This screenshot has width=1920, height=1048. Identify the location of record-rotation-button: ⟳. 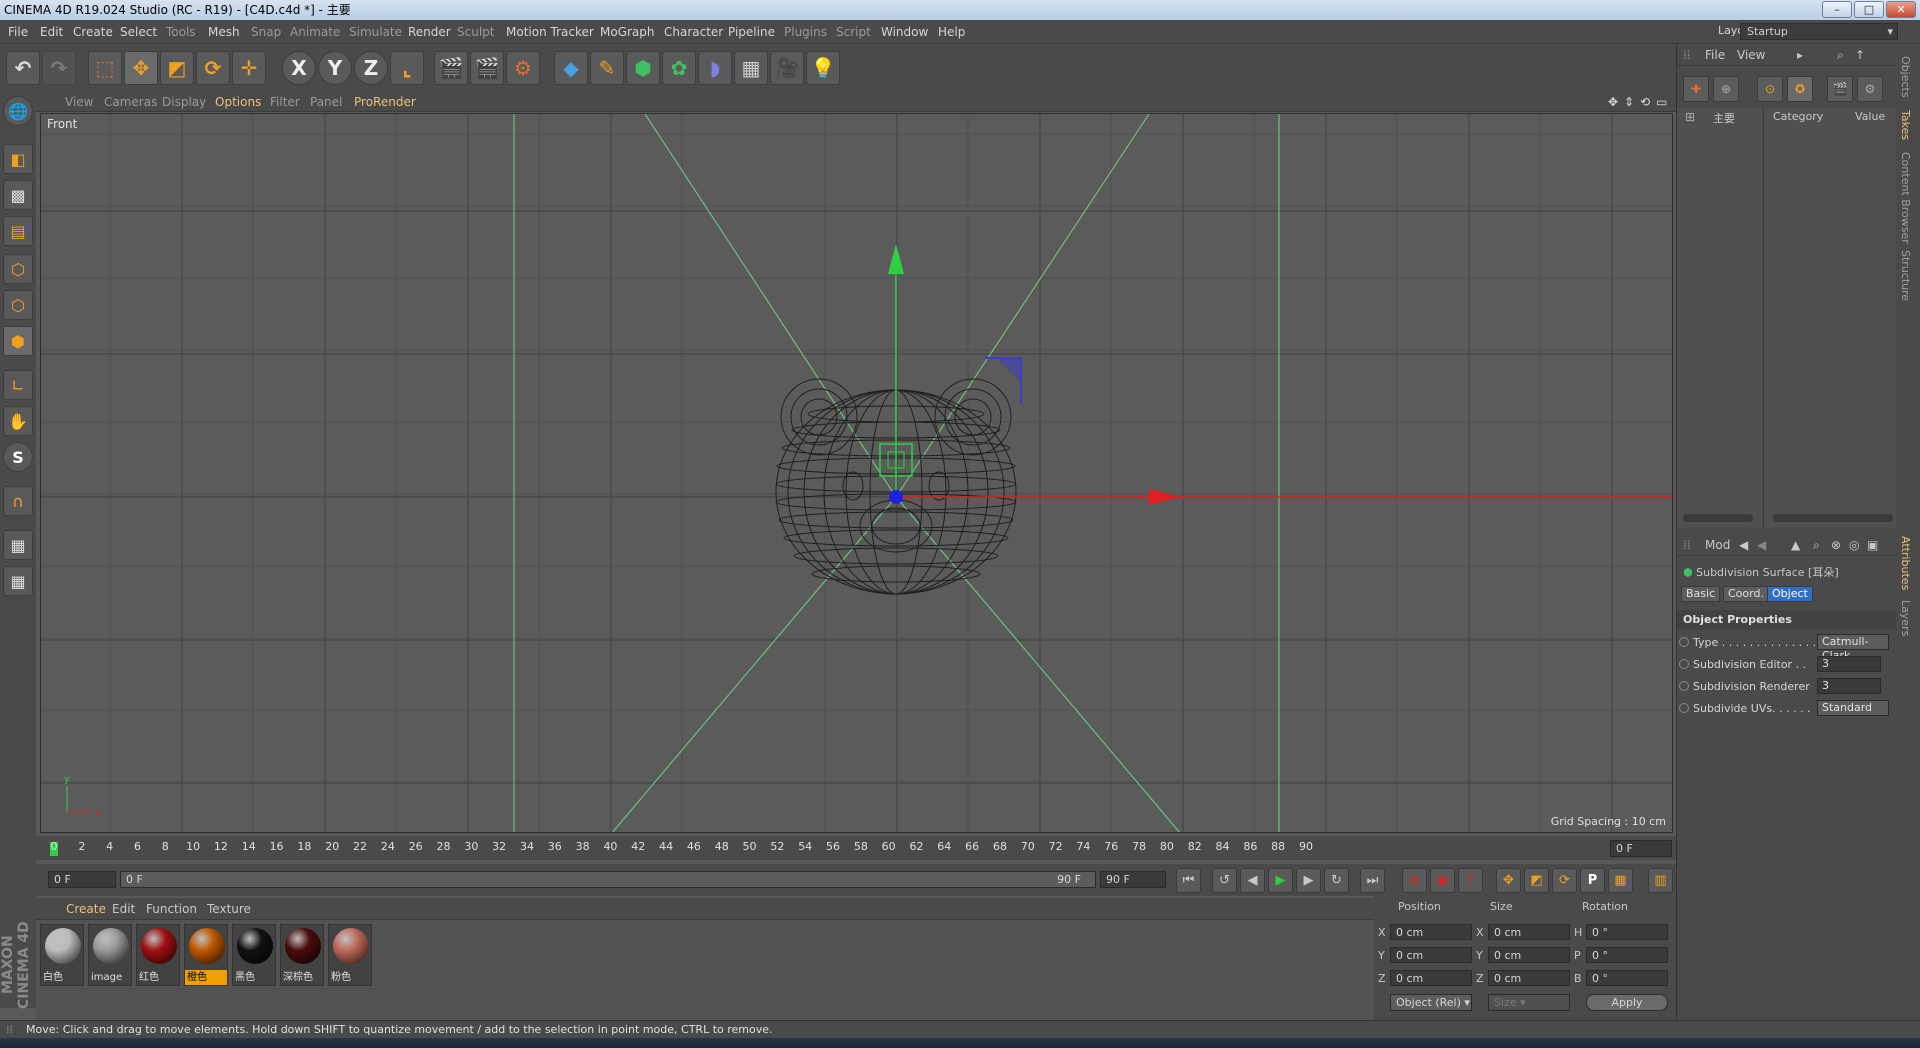
(1564, 880).